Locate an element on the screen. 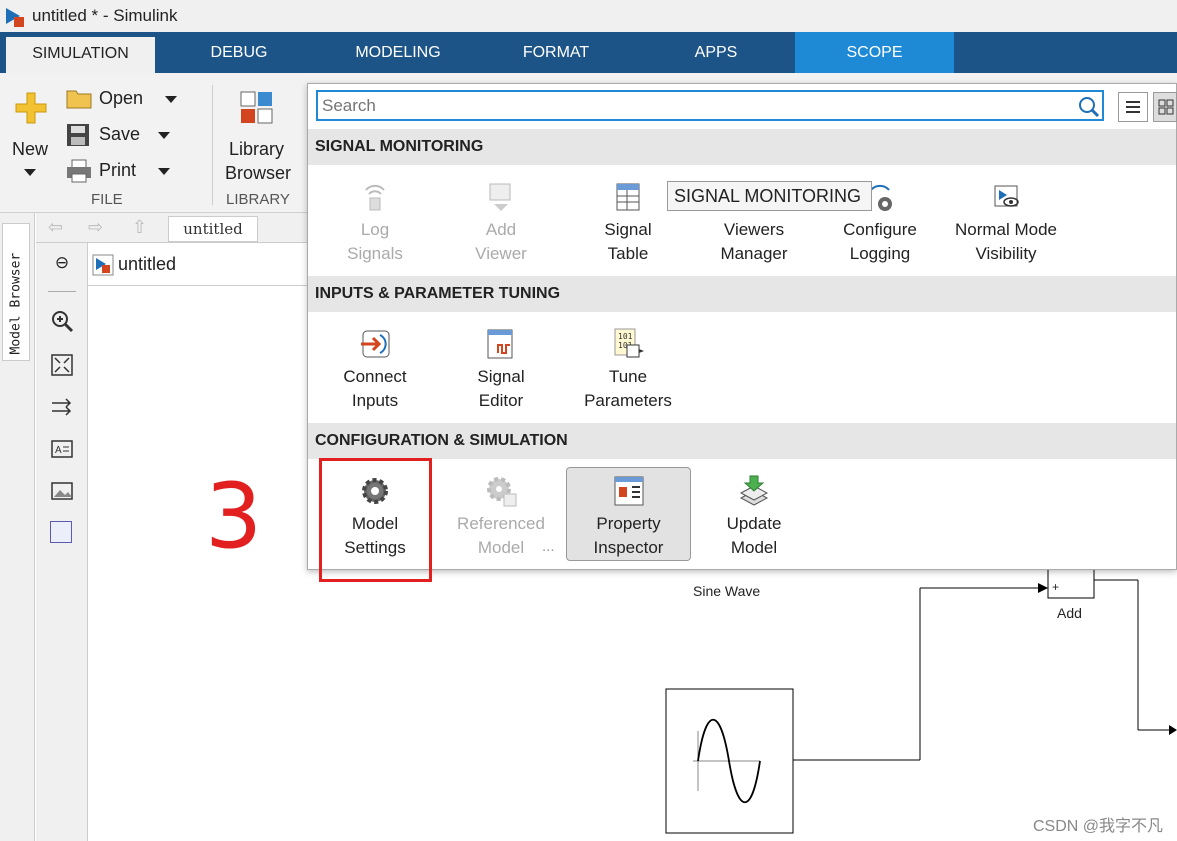  file-group-label: FILE is located at coordinates (107, 199).